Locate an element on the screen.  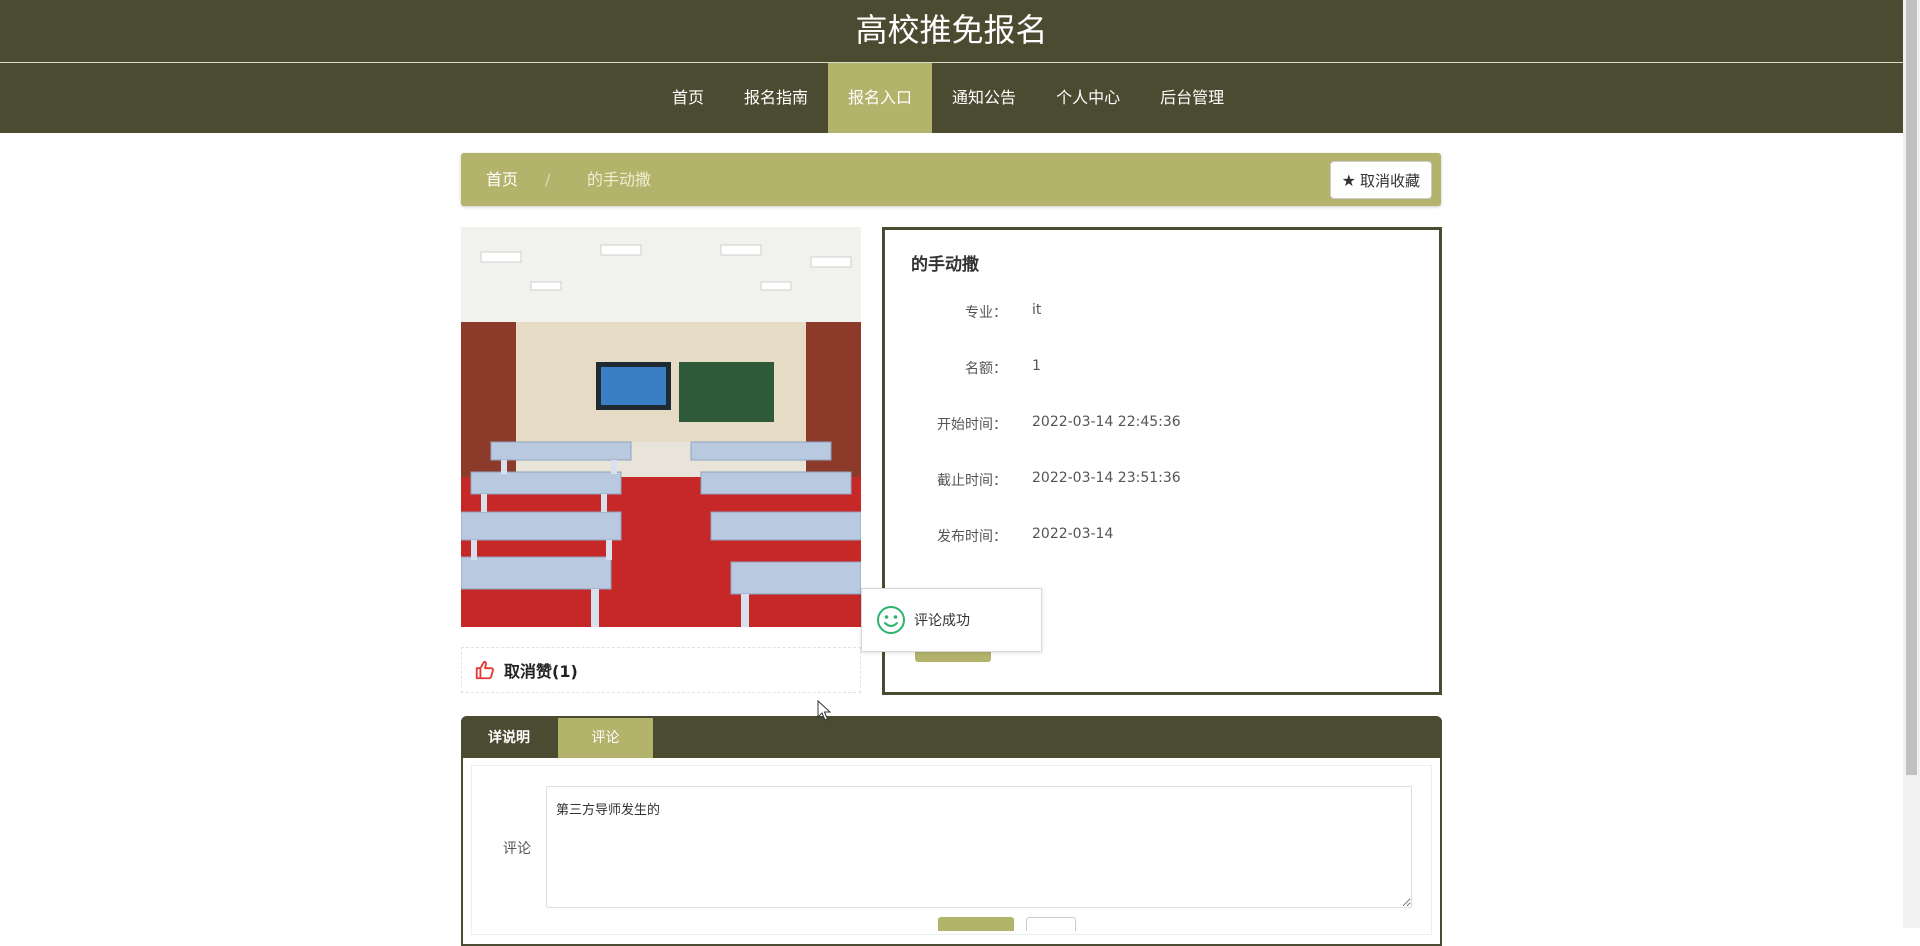
detail-label: 名额： is located at coordinates (986, 369).